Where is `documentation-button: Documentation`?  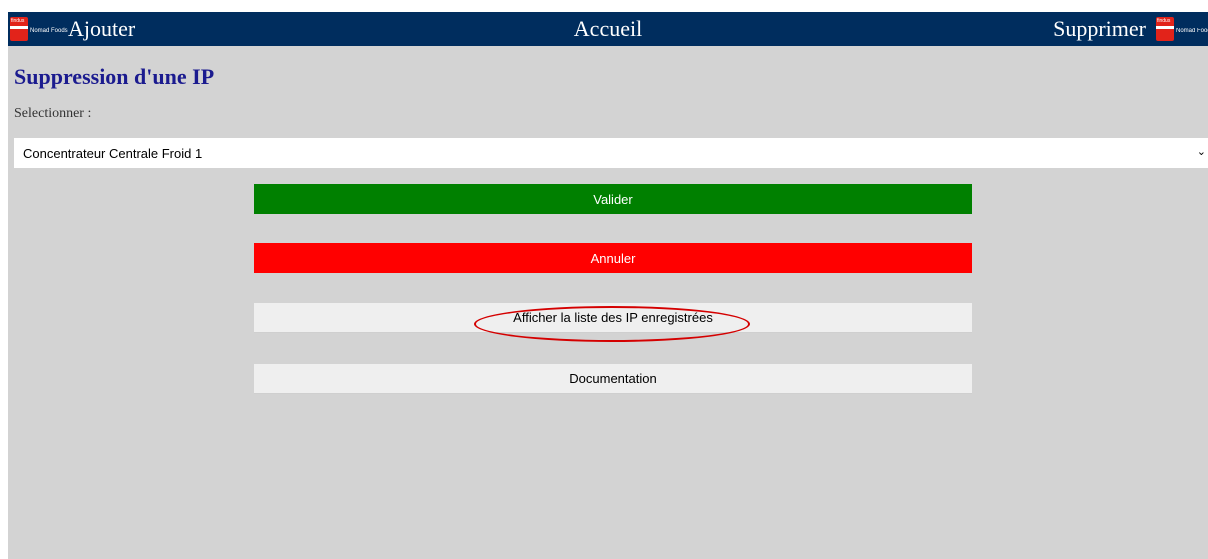
documentation-button: Documentation is located at coordinates (613, 379).